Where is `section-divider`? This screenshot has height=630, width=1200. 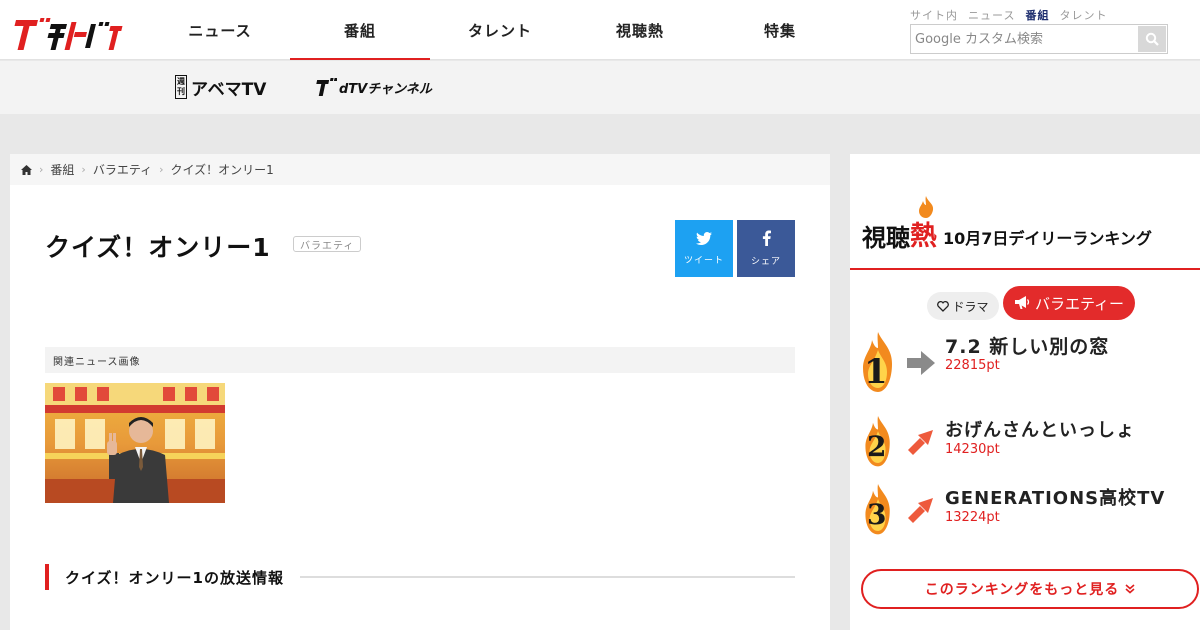 section-divider is located at coordinates (547, 577).